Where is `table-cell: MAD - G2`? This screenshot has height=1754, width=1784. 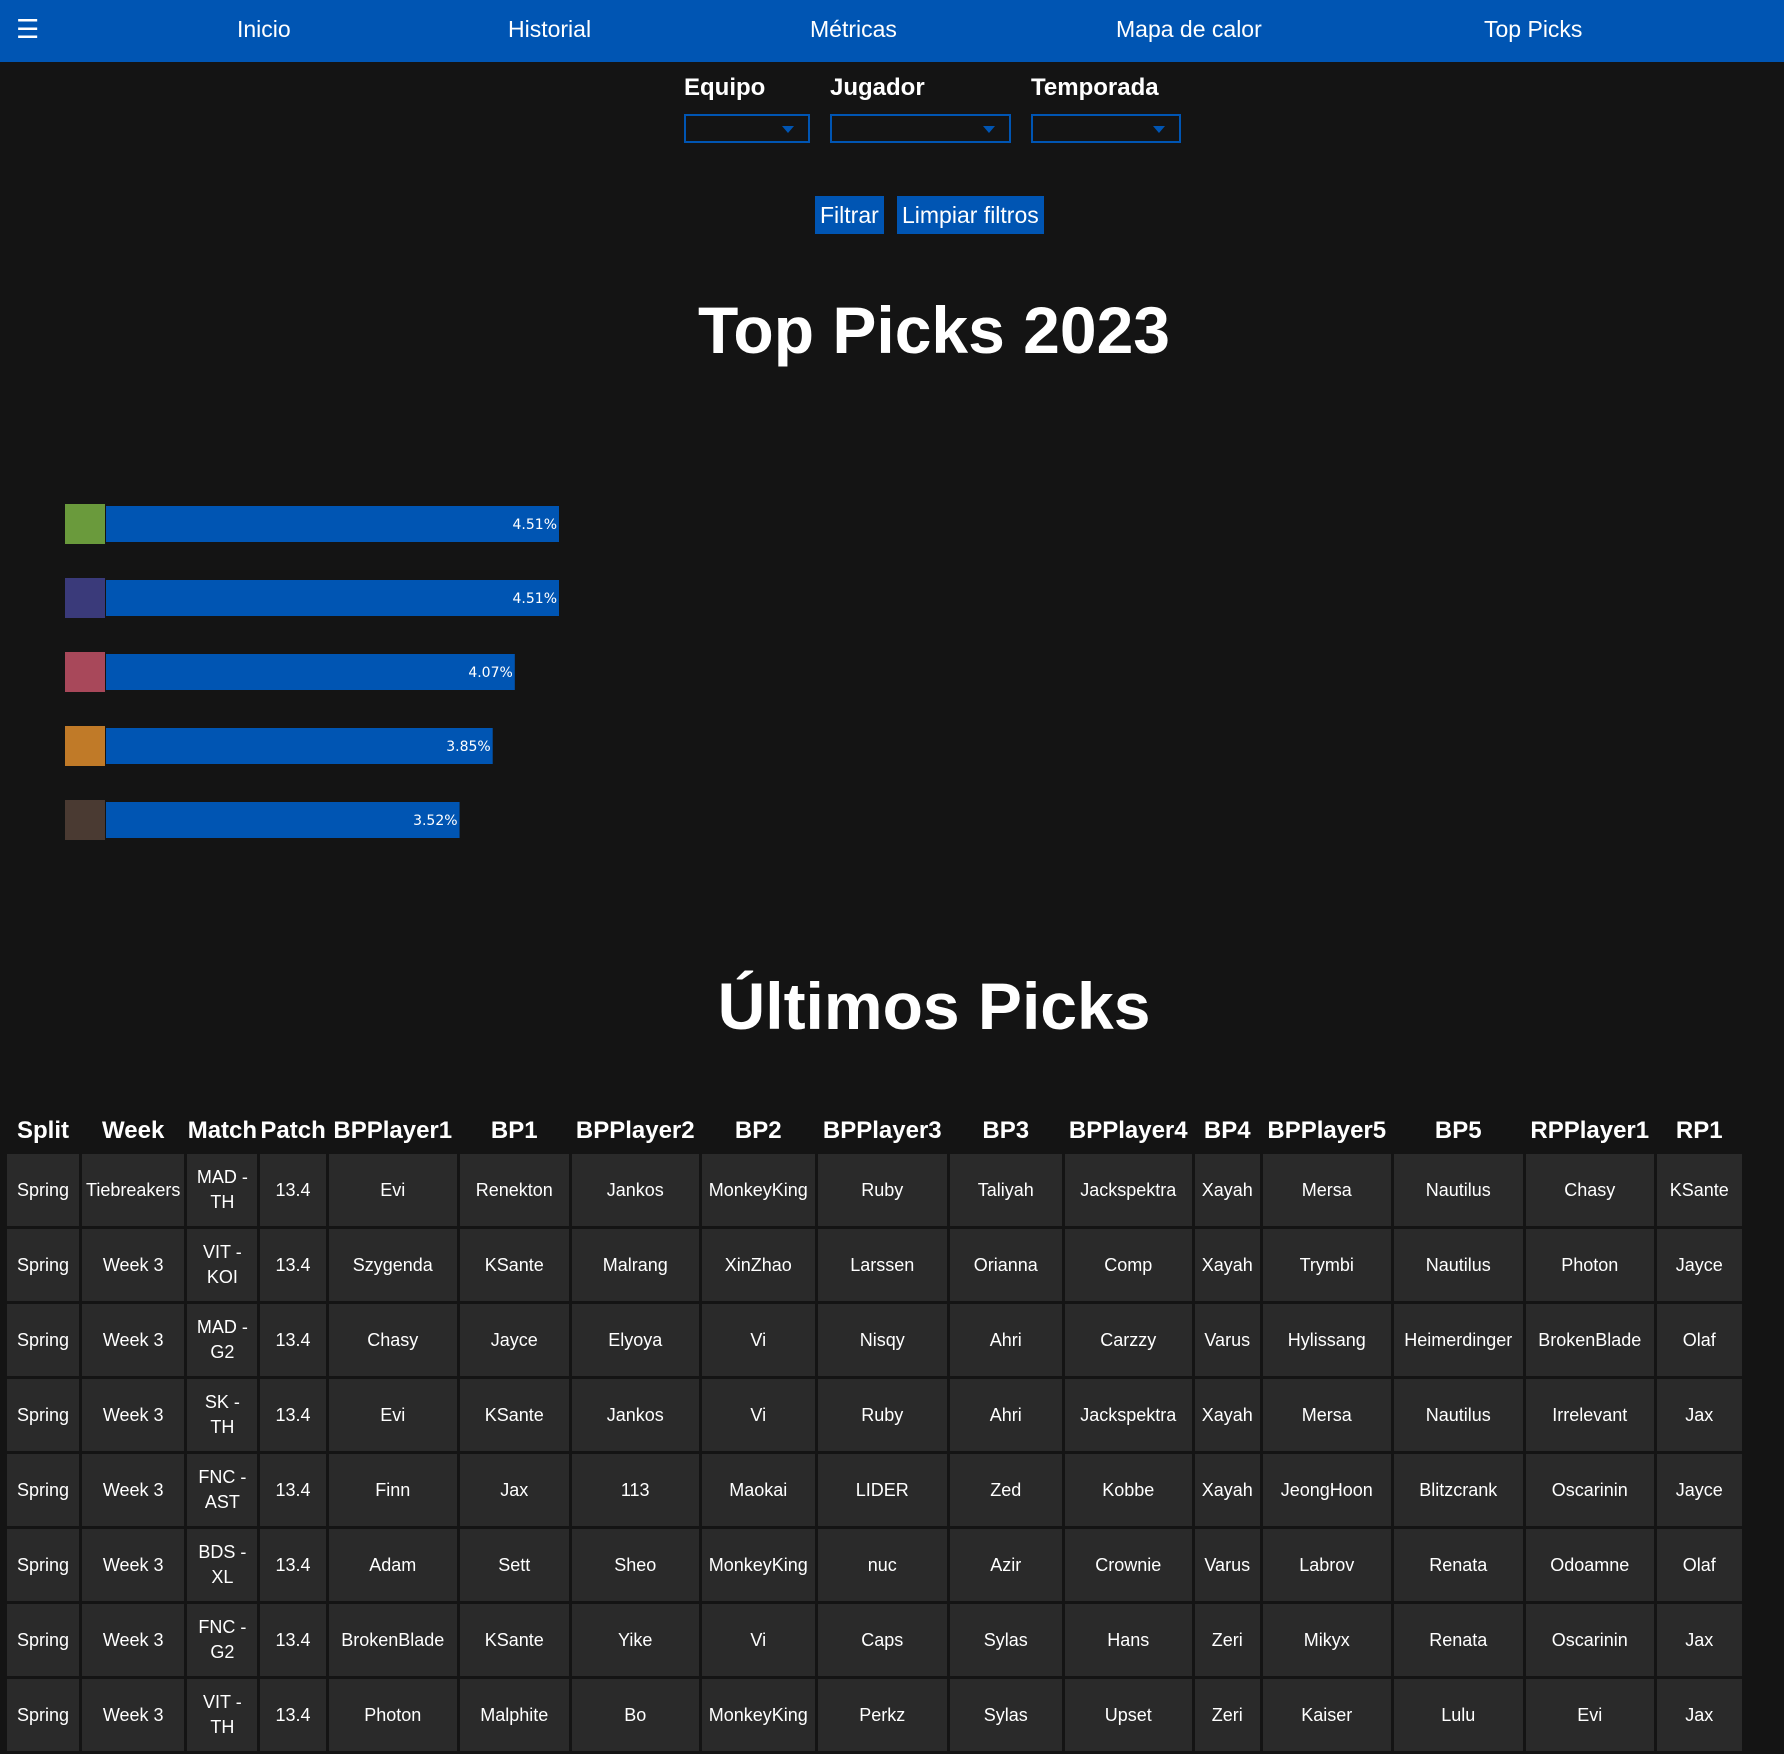
table-cell: MAD - G2 is located at coordinates (222, 1340).